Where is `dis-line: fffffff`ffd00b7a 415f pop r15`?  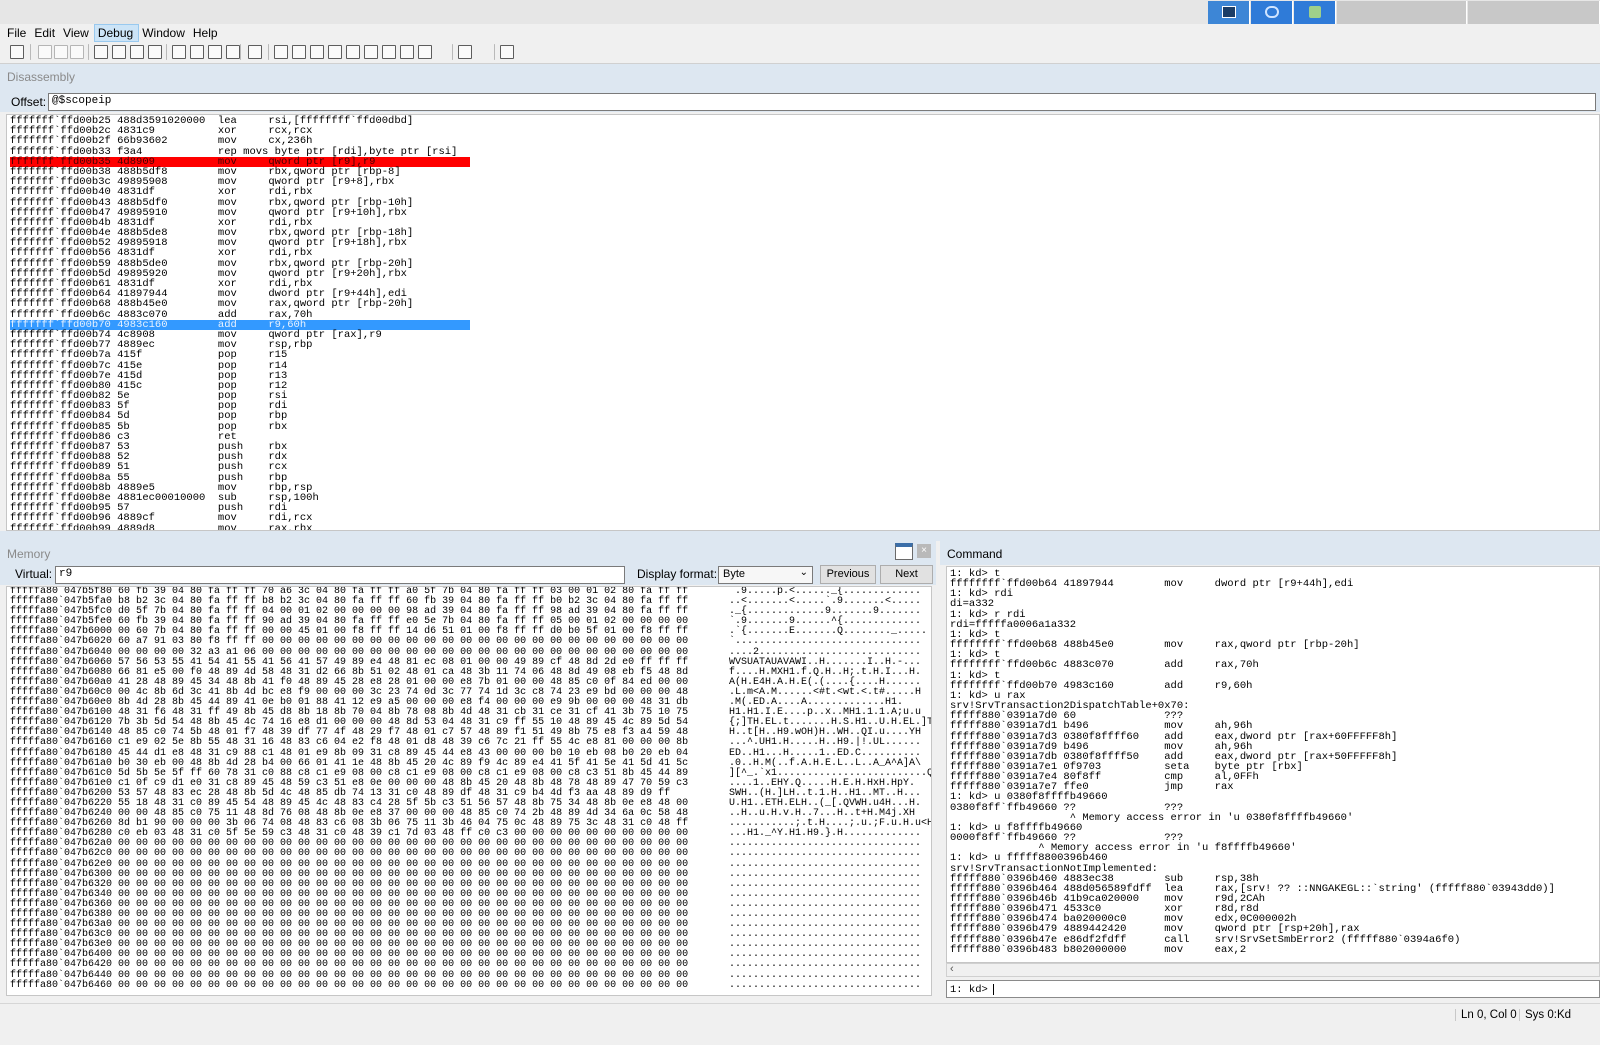
dis-line: fffffff`ffd00b7a 415f pop r15 is located at coordinates (149, 355).